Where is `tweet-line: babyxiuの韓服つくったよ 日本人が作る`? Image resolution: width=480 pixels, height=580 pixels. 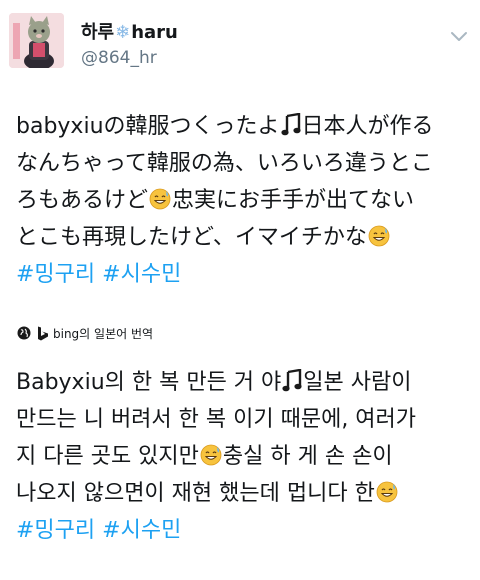 tweet-line: babyxiuの韓服つくったよ 日本人が作る is located at coordinates (246, 126).